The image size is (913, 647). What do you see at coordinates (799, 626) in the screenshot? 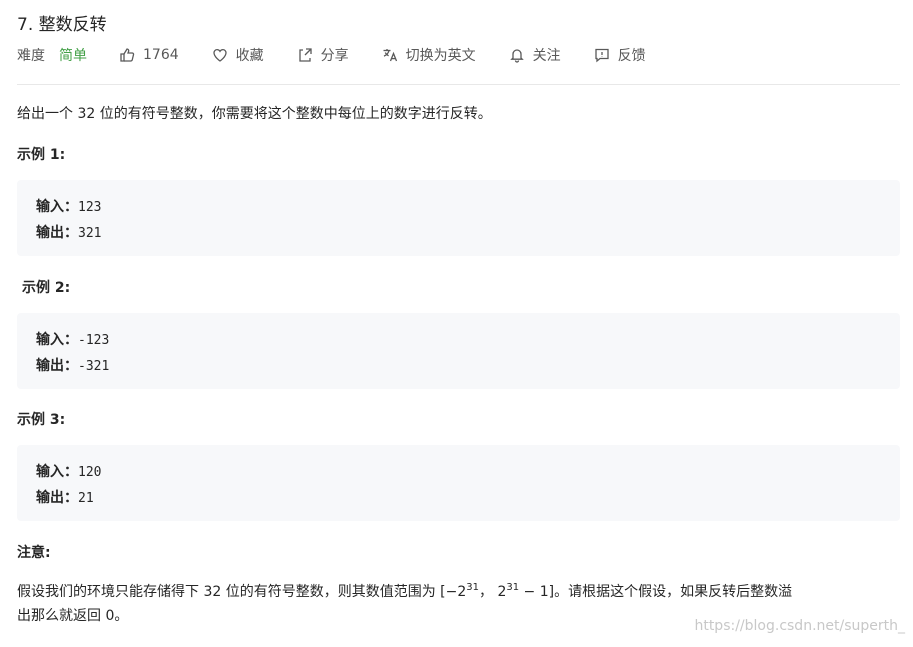
I see `watermark: https://blog.csdn.net/superth_` at bounding box center [799, 626].